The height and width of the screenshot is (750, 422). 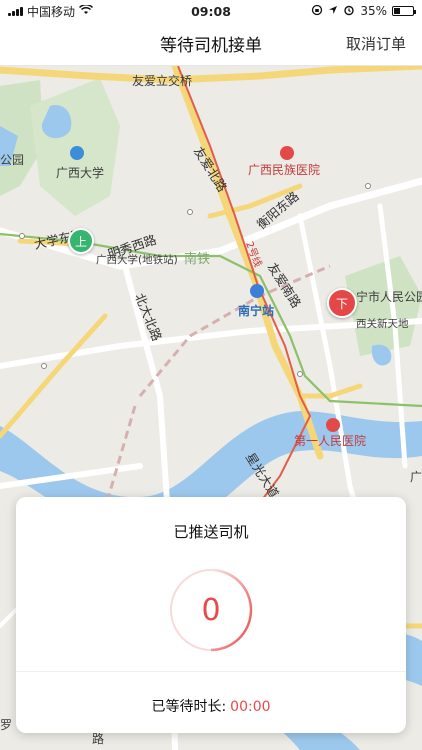 I want to click on pushed-count: 0, so click(x=211, y=610).